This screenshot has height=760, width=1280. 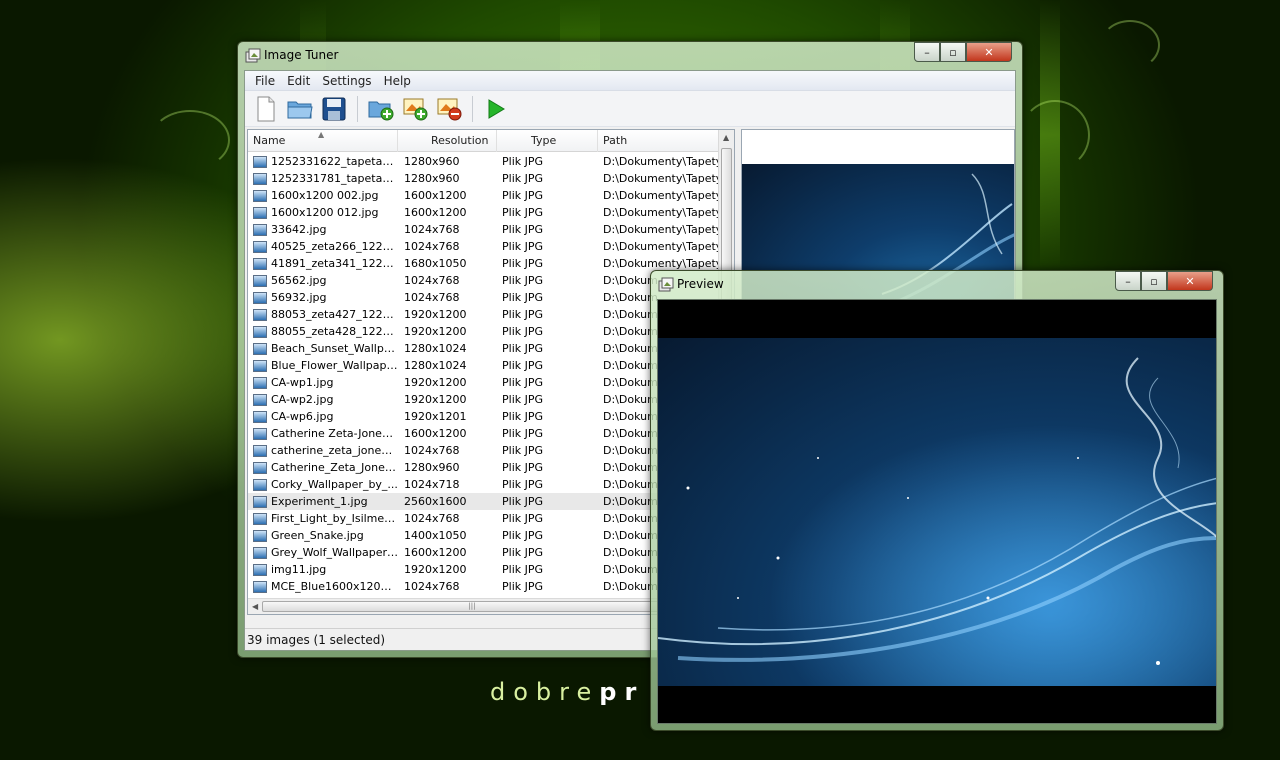 I want to click on swirl-decoration, so click(x=190, y=140).